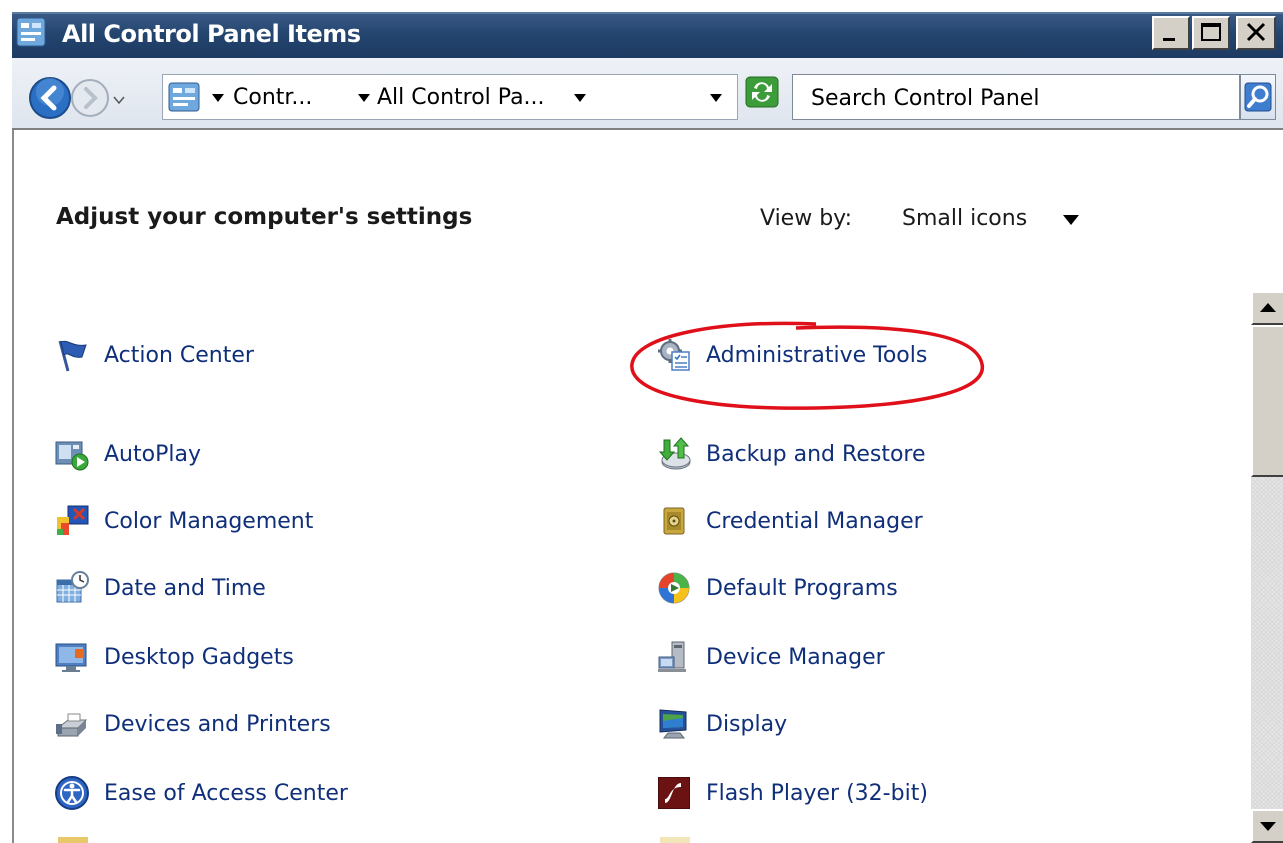 Image resolution: width=1283 pixels, height=843 pixels. I want to click on ease-of-access-icon, so click(72, 793).